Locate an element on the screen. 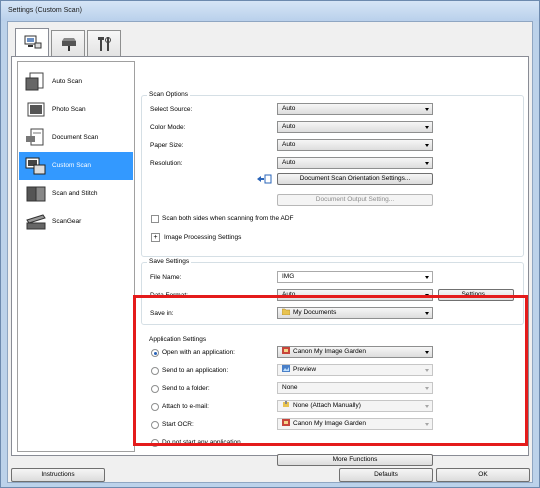  scanner-icon is located at coordinates (69, 44).